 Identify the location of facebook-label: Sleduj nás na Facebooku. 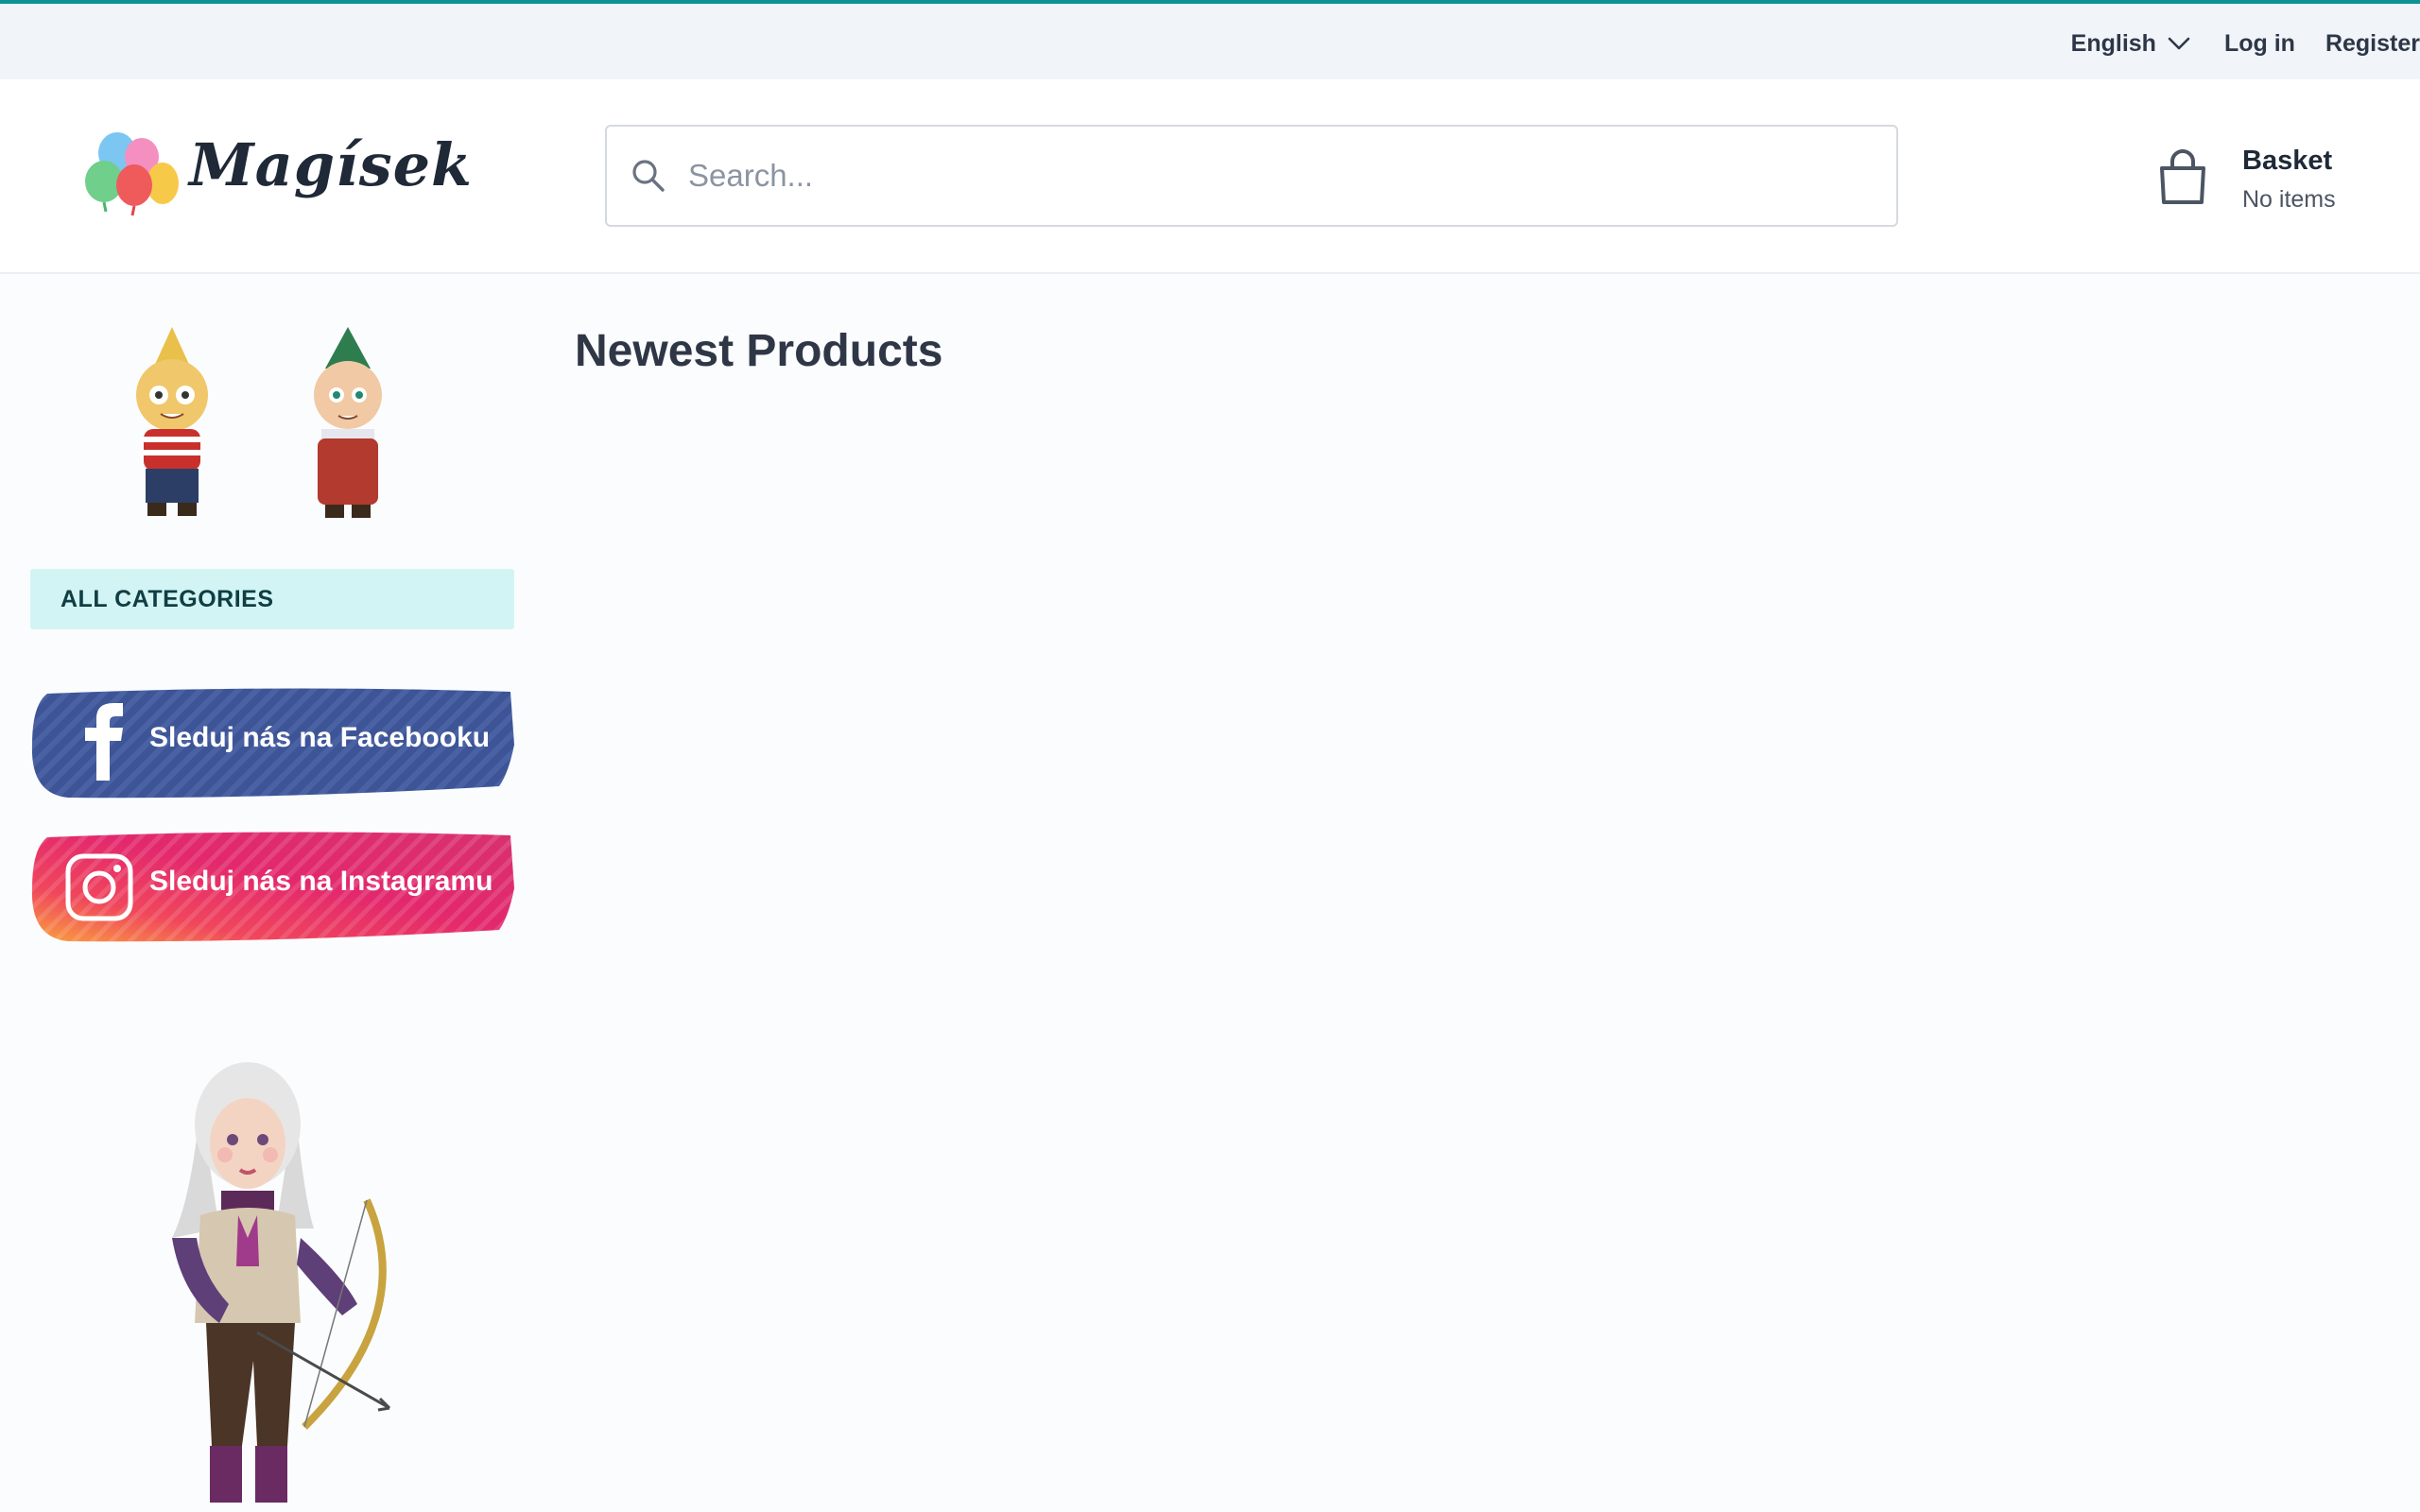
(320, 737).